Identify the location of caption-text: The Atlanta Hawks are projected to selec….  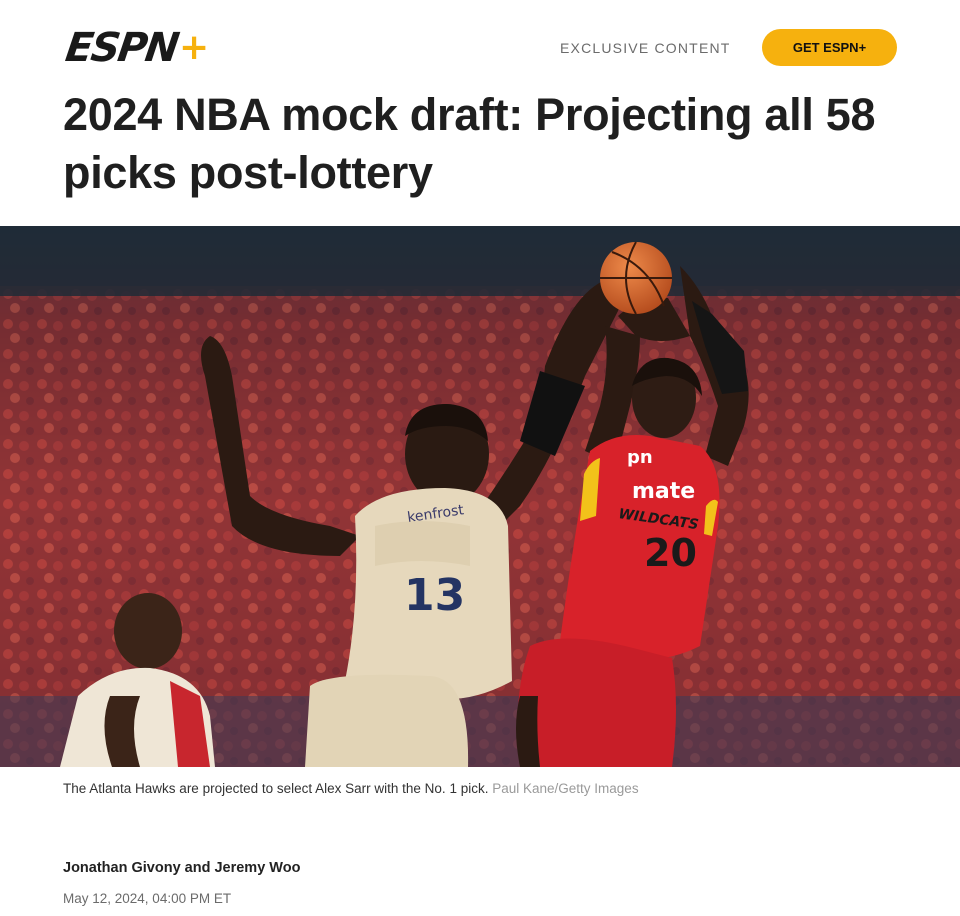
(276, 788).